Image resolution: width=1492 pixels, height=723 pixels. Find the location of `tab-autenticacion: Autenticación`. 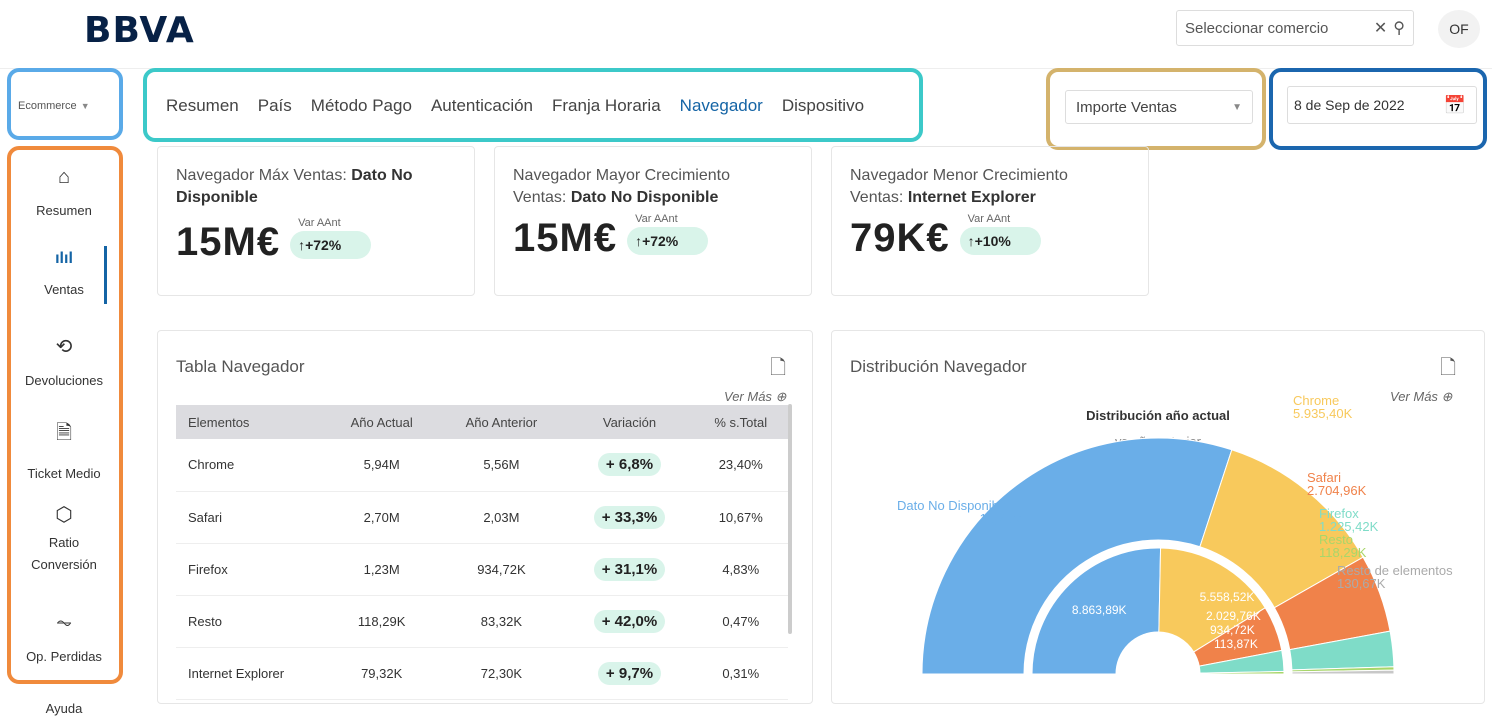

tab-autenticacion: Autenticación is located at coordinates (482, 106).